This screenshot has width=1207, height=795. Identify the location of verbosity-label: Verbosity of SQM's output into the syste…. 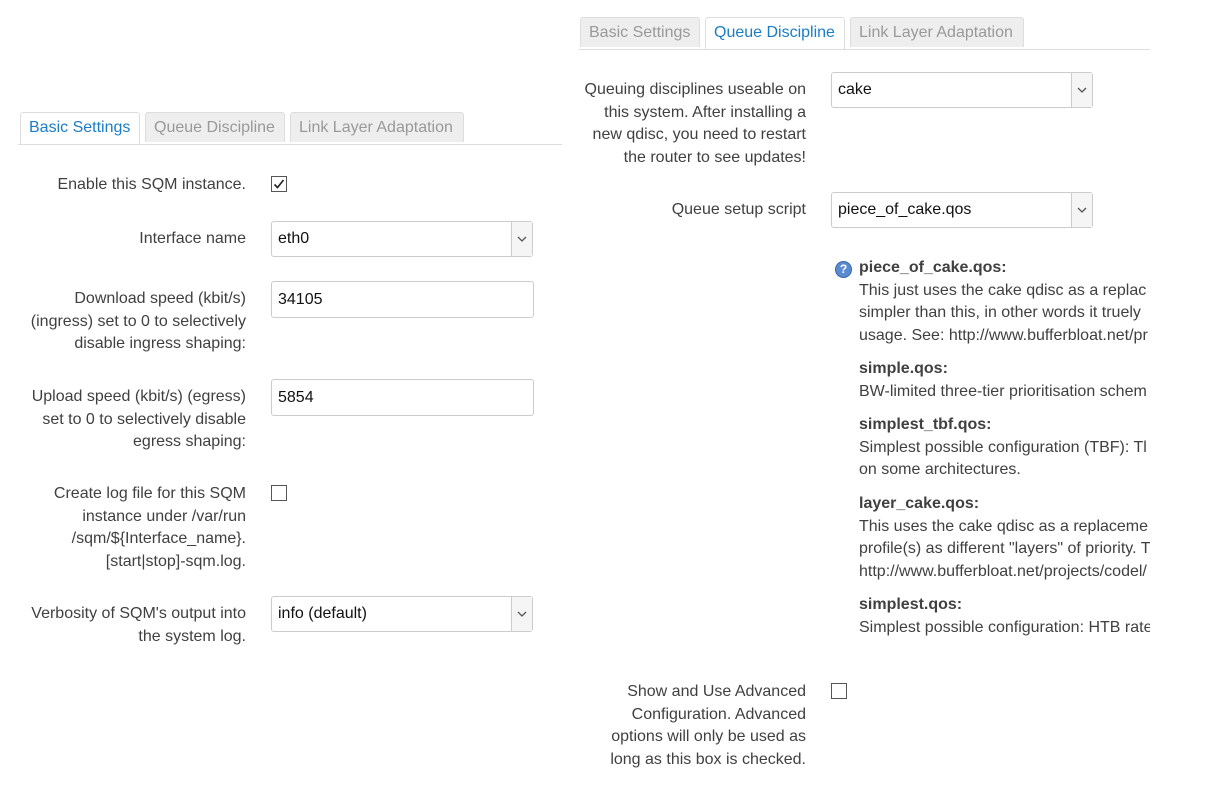
(138, 625).